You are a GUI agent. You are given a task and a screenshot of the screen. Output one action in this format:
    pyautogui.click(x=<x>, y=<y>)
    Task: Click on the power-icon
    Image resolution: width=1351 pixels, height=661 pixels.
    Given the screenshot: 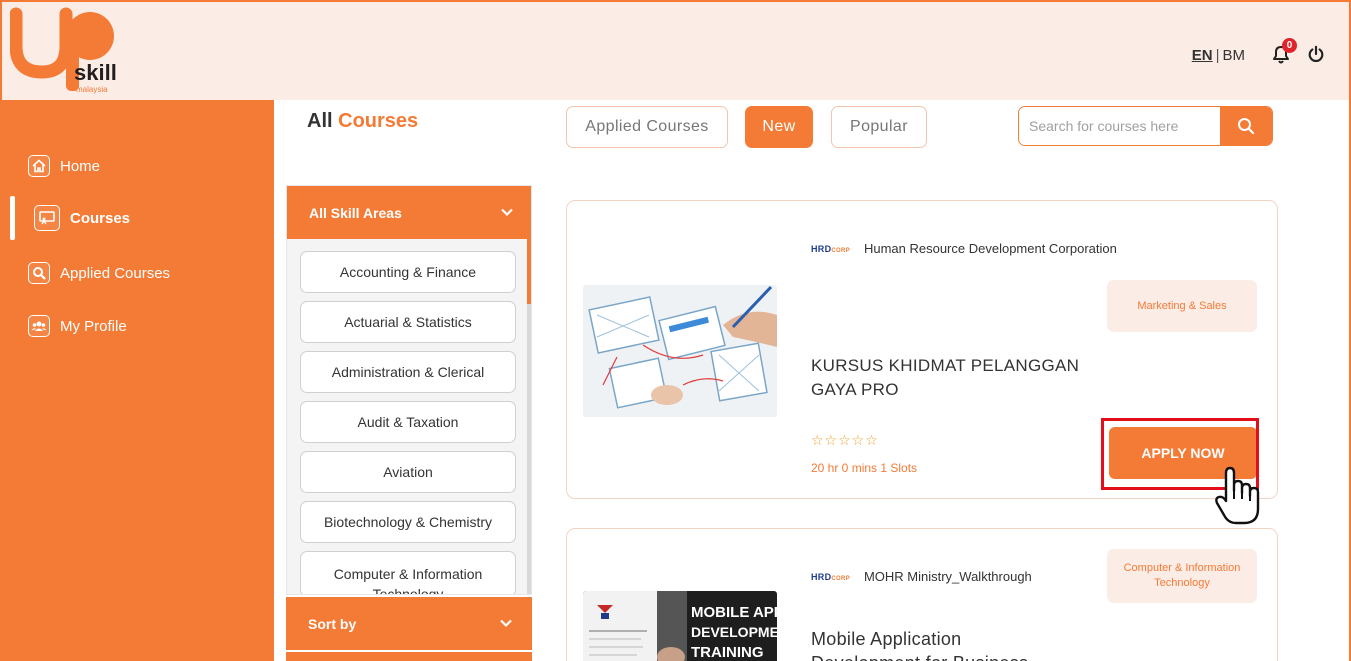 What is the action you would take?
    pyautogui.click(x=1316, y=54)
    